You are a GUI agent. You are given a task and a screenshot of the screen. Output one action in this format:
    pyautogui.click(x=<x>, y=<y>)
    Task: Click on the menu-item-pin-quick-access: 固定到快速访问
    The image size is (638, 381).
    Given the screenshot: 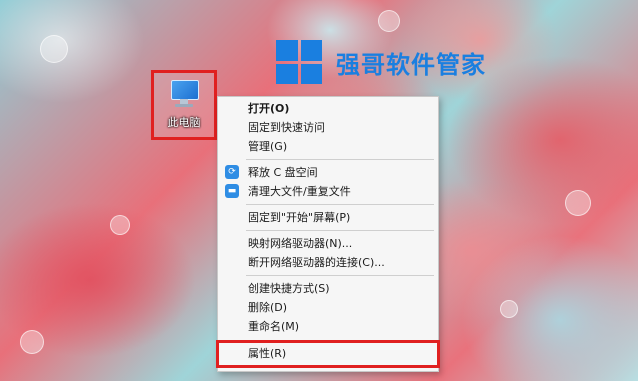 What is the action you would take?
    pyautogui.click(x=328, y=127)
    